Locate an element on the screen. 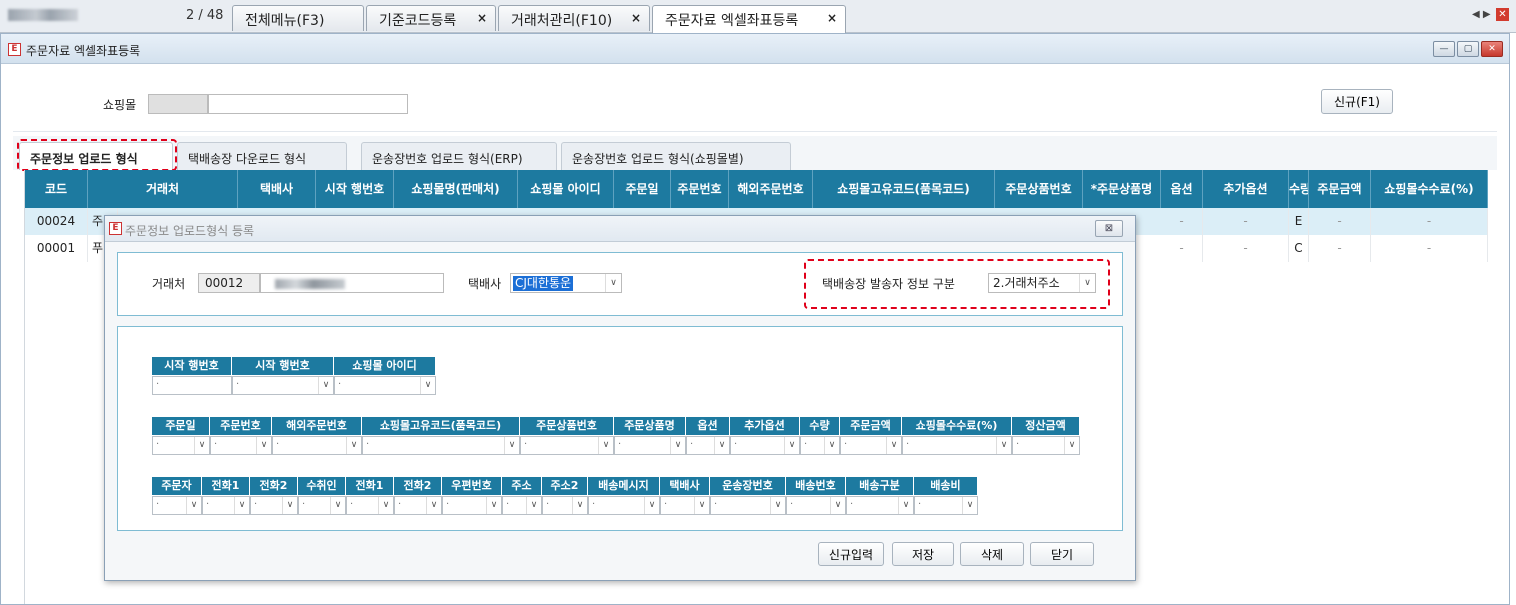  shop-code-input is located at coordinates (178, 104).